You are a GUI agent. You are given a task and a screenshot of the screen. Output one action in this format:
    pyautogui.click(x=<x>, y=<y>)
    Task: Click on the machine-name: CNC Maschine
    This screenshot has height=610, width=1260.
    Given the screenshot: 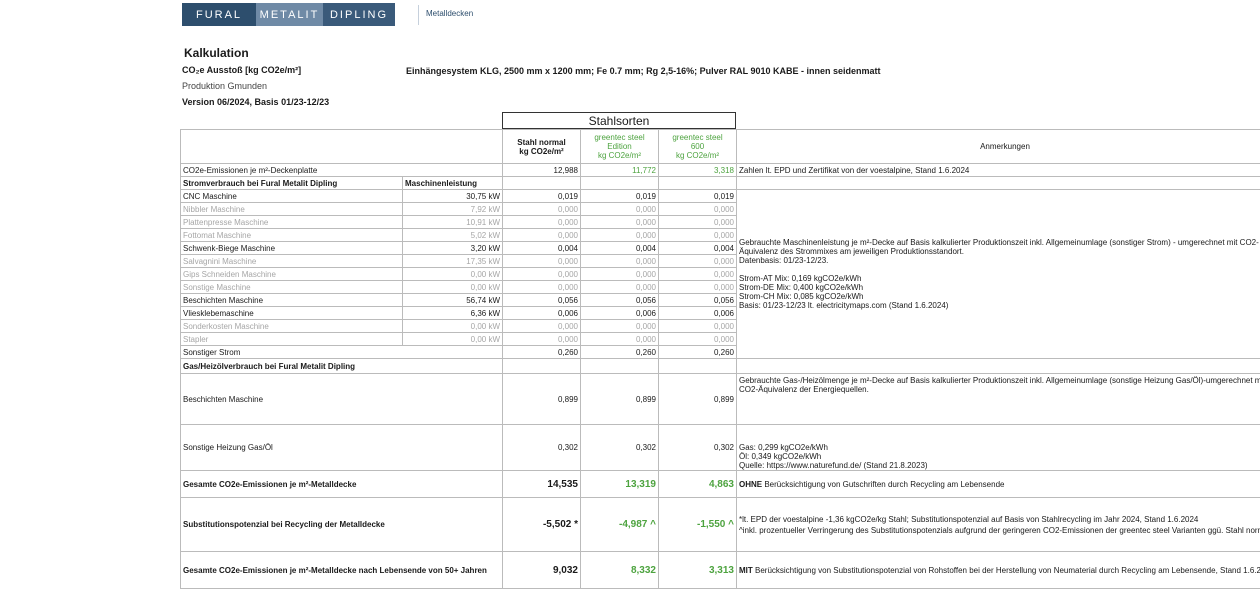 What is the action you would take?
    pyautogui.click(x=291, y=196)
    